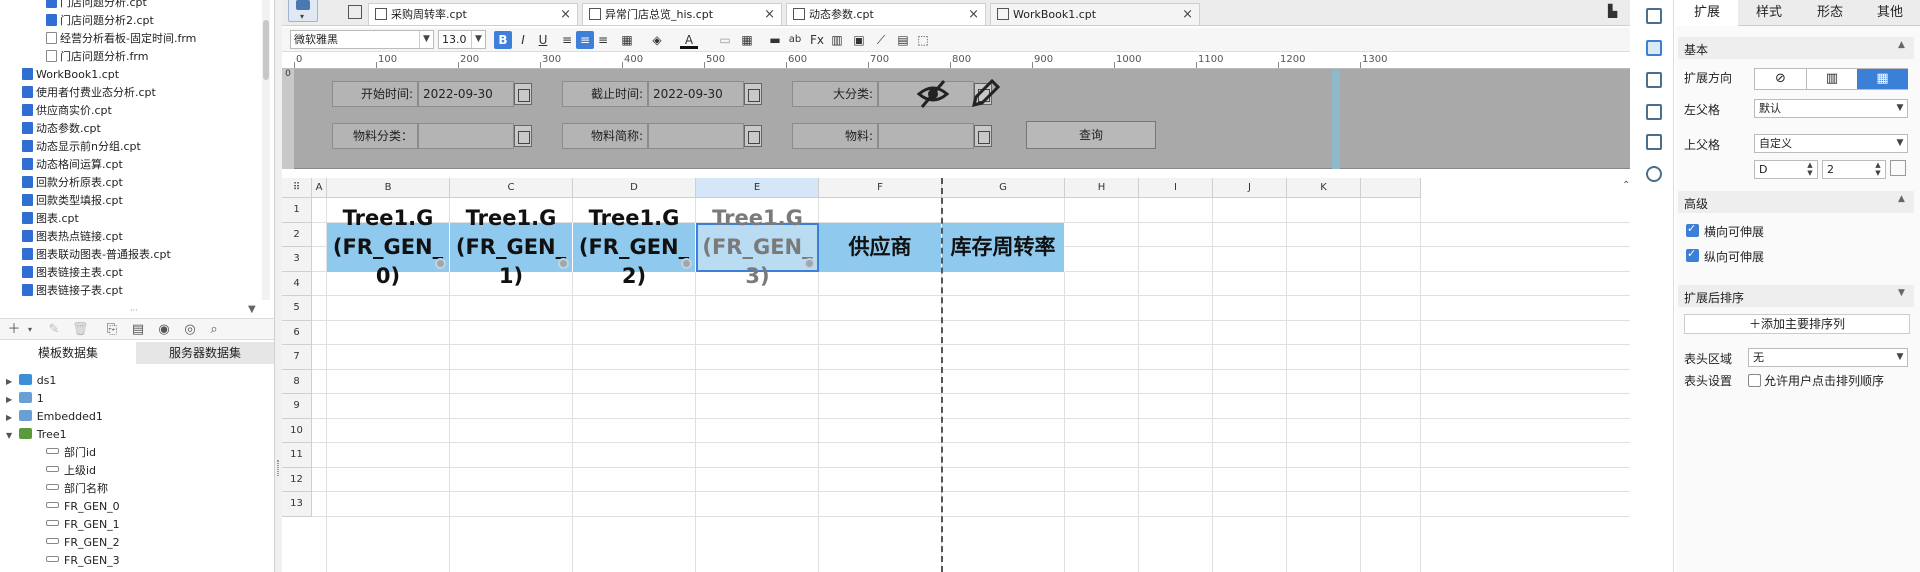 Image resolution: width=1920 pixels, height=572 pixels. Describe the element at coordinates (297, 234) in the screenshot. I see `row-header: 2` at that location.